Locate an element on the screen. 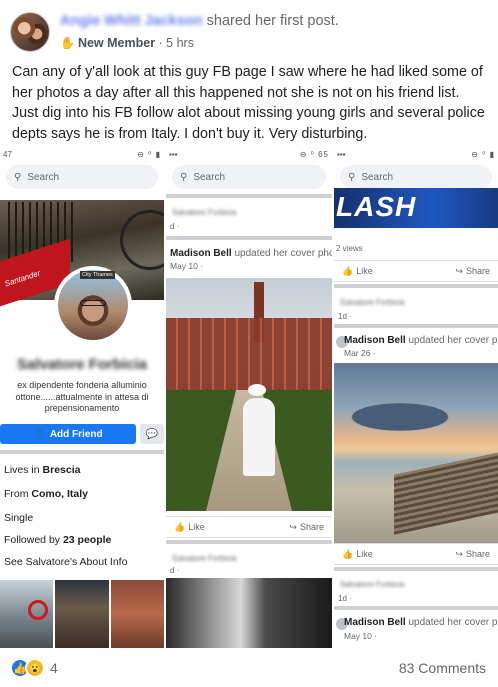 Image resolution: width=498 pixels, height=687 pixels. like-label: Like is located at coordinates (196, 527).